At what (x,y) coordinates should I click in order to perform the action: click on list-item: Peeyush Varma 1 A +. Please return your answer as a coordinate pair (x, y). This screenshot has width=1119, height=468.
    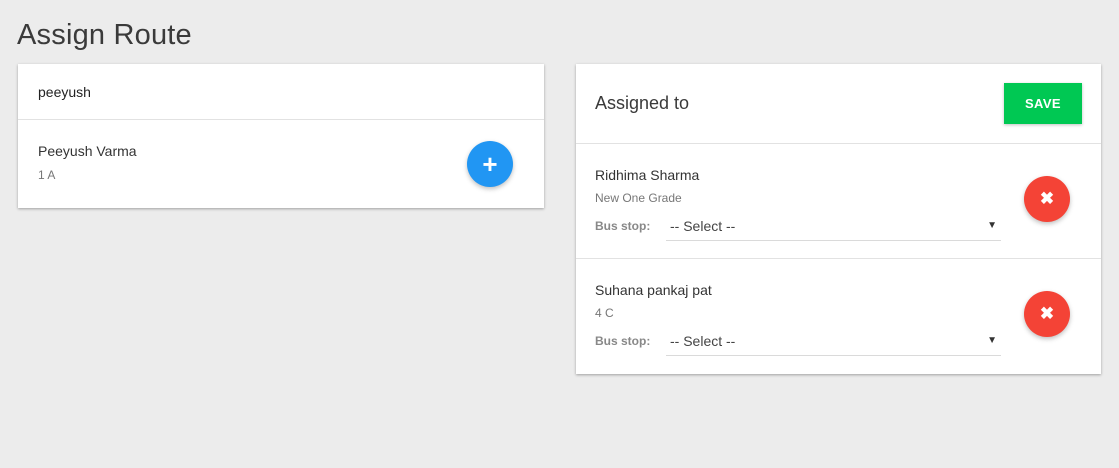
    Looking at the image, I should click on (281, 164).